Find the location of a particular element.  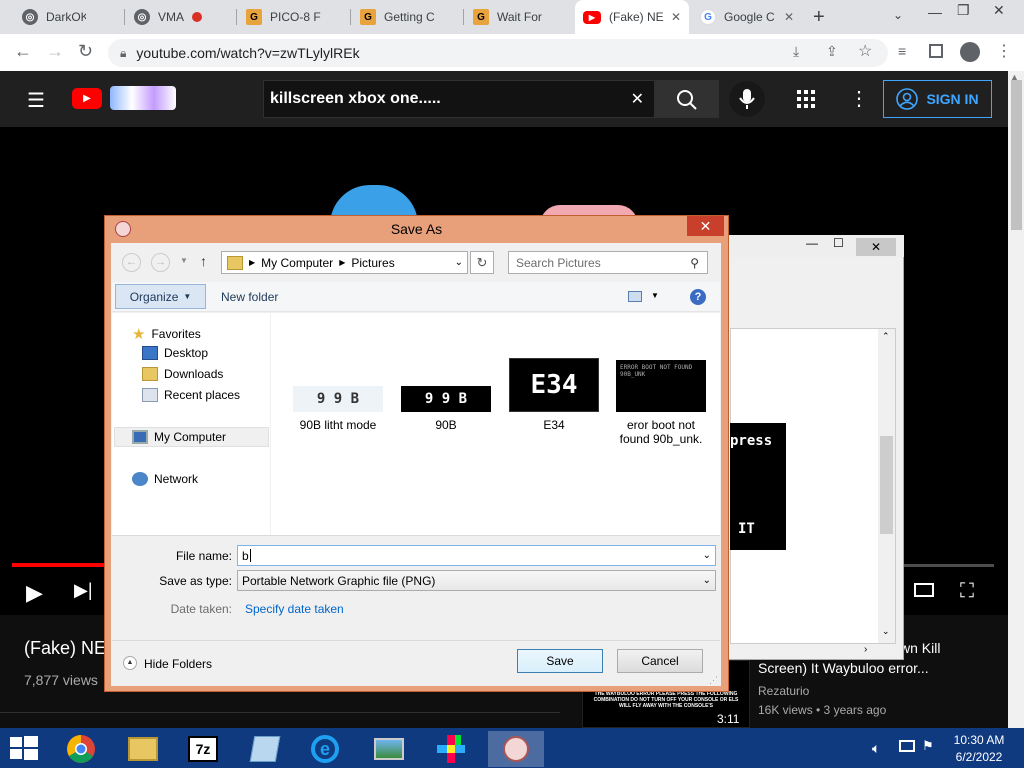

install-icon: ⤓ is located at coordinates (796, 51).